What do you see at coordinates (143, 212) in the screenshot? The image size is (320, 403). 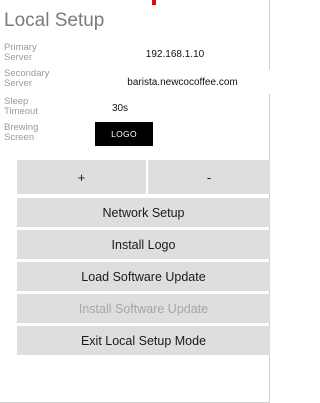 I see `network-setup-button: Network Setup` at bounding box center [143, 212].